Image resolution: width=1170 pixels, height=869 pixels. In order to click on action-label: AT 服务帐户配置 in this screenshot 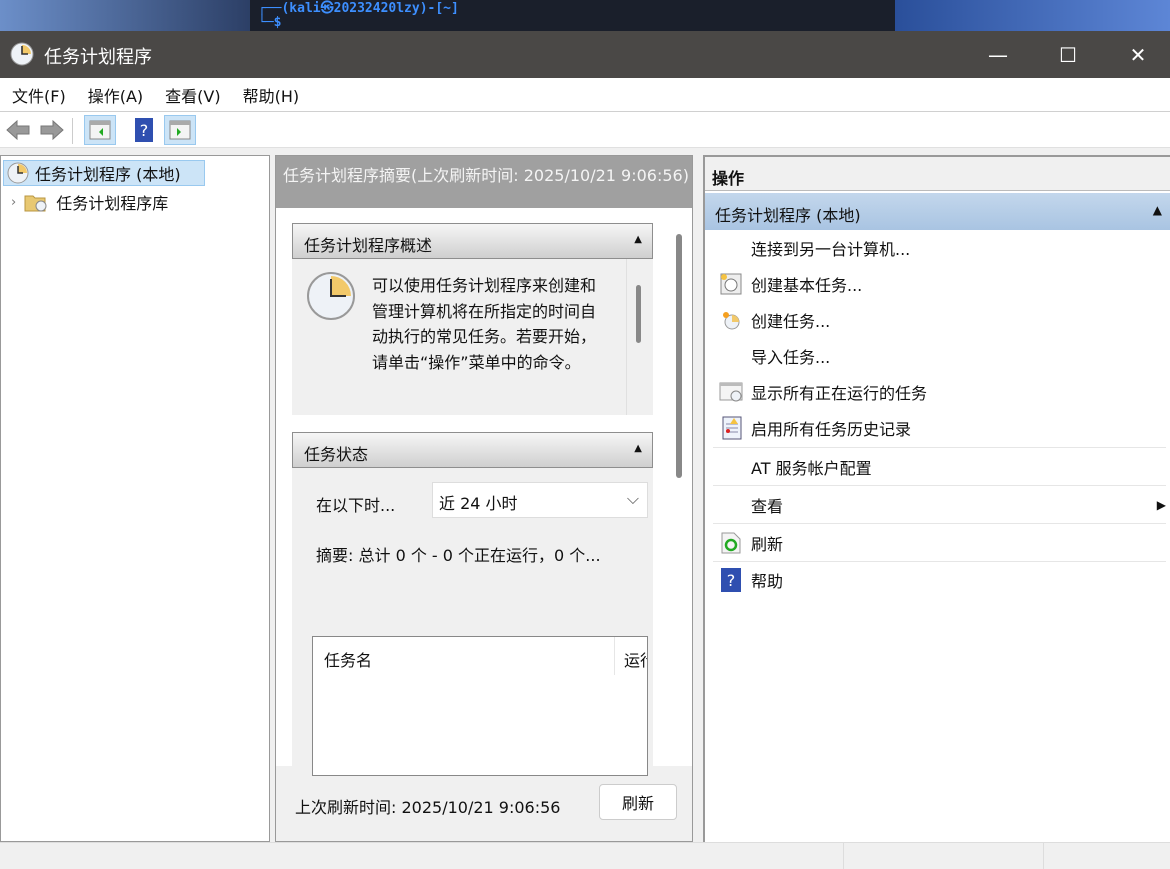, I will do `click(811, 468)`.